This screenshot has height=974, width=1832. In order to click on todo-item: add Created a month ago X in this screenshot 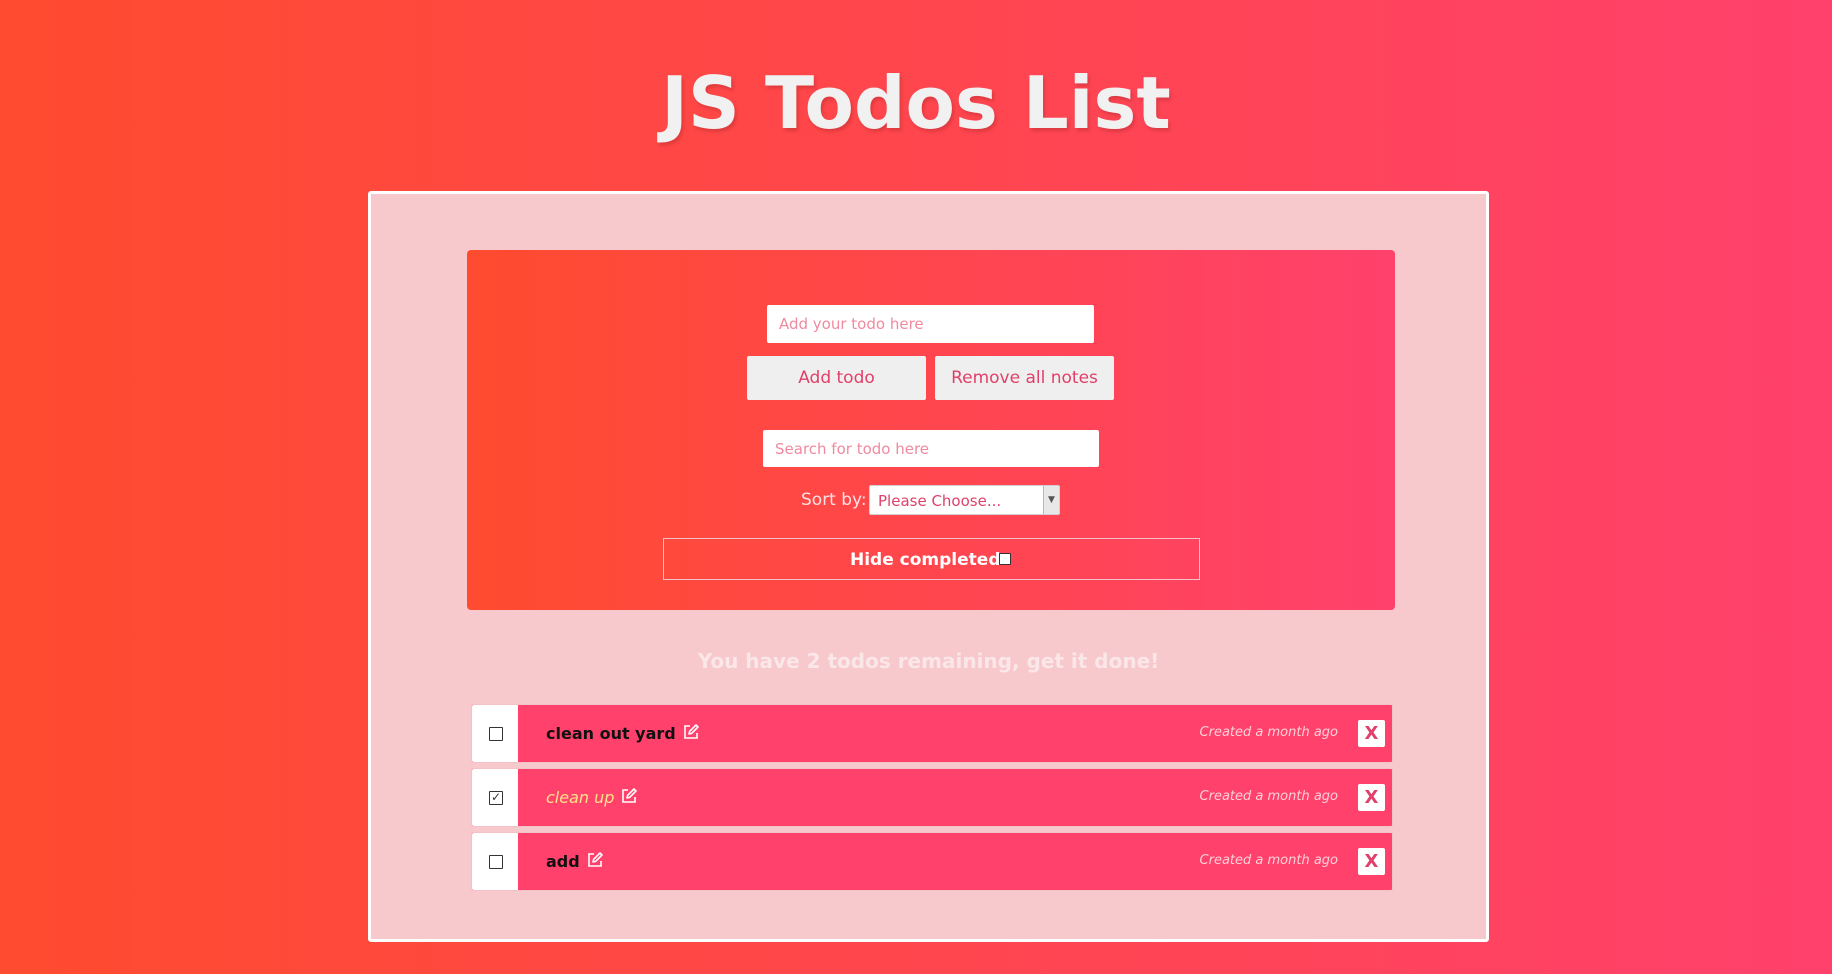, I will do `click(932, 861)`.